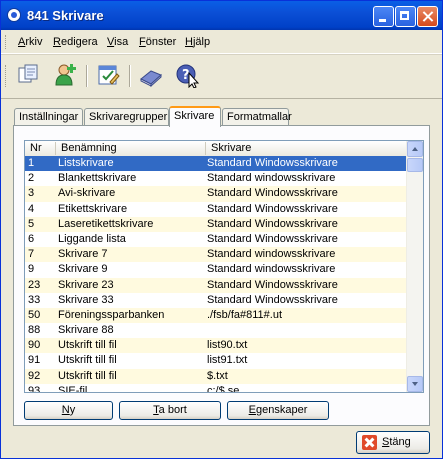 This screenshot has width=443, height=459. What do you see at coordinates (86, 163) in the screenshot?
I see `cell-benamning: Listskrivare` at bounding box center [86, 163].